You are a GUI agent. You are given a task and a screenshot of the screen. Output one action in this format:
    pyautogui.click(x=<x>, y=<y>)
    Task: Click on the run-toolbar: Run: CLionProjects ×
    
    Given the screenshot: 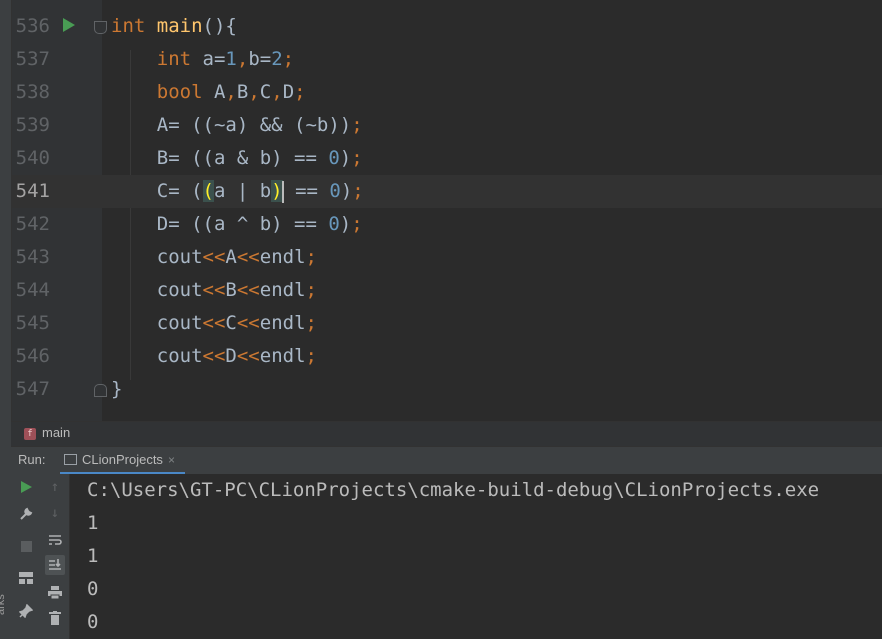 What is the action you would take?
    pyautogui.click(x=446, y=460)
    